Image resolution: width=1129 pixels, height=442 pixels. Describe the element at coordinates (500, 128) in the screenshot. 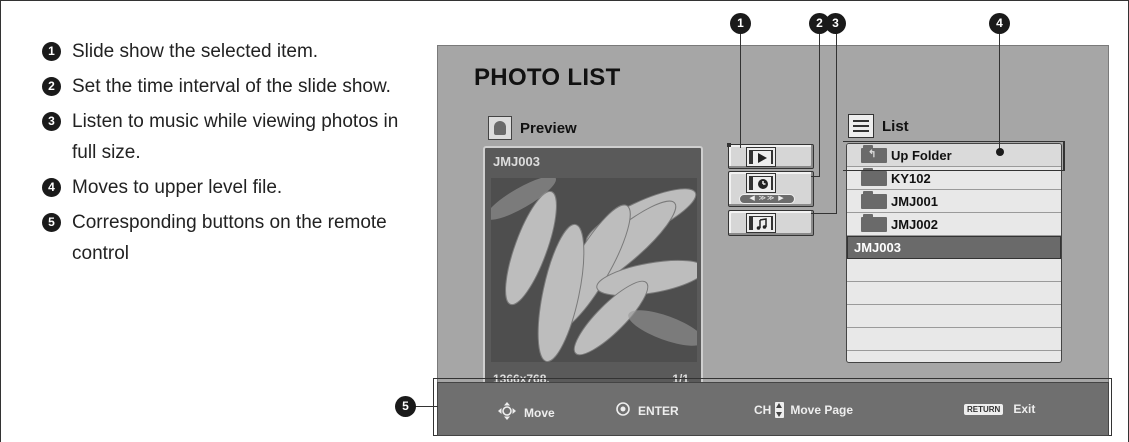

I see `preview-icon` at that location.